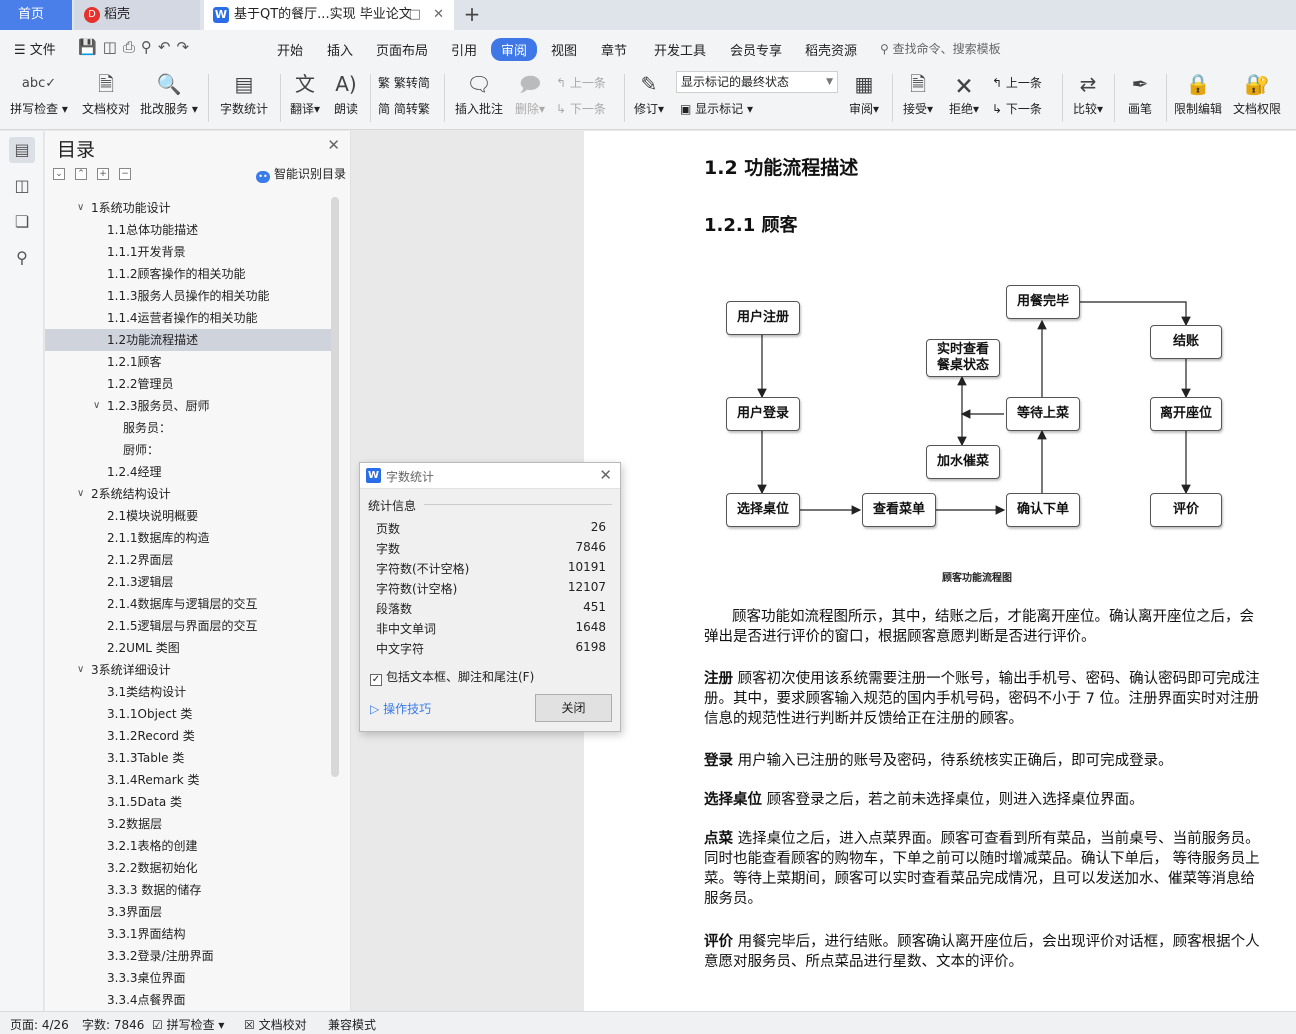  What do you see at coordinates (113, 1024) in the screenshot?
I see `word-count-indicator: 字数: 7846` at bounding box center [113, 1024].